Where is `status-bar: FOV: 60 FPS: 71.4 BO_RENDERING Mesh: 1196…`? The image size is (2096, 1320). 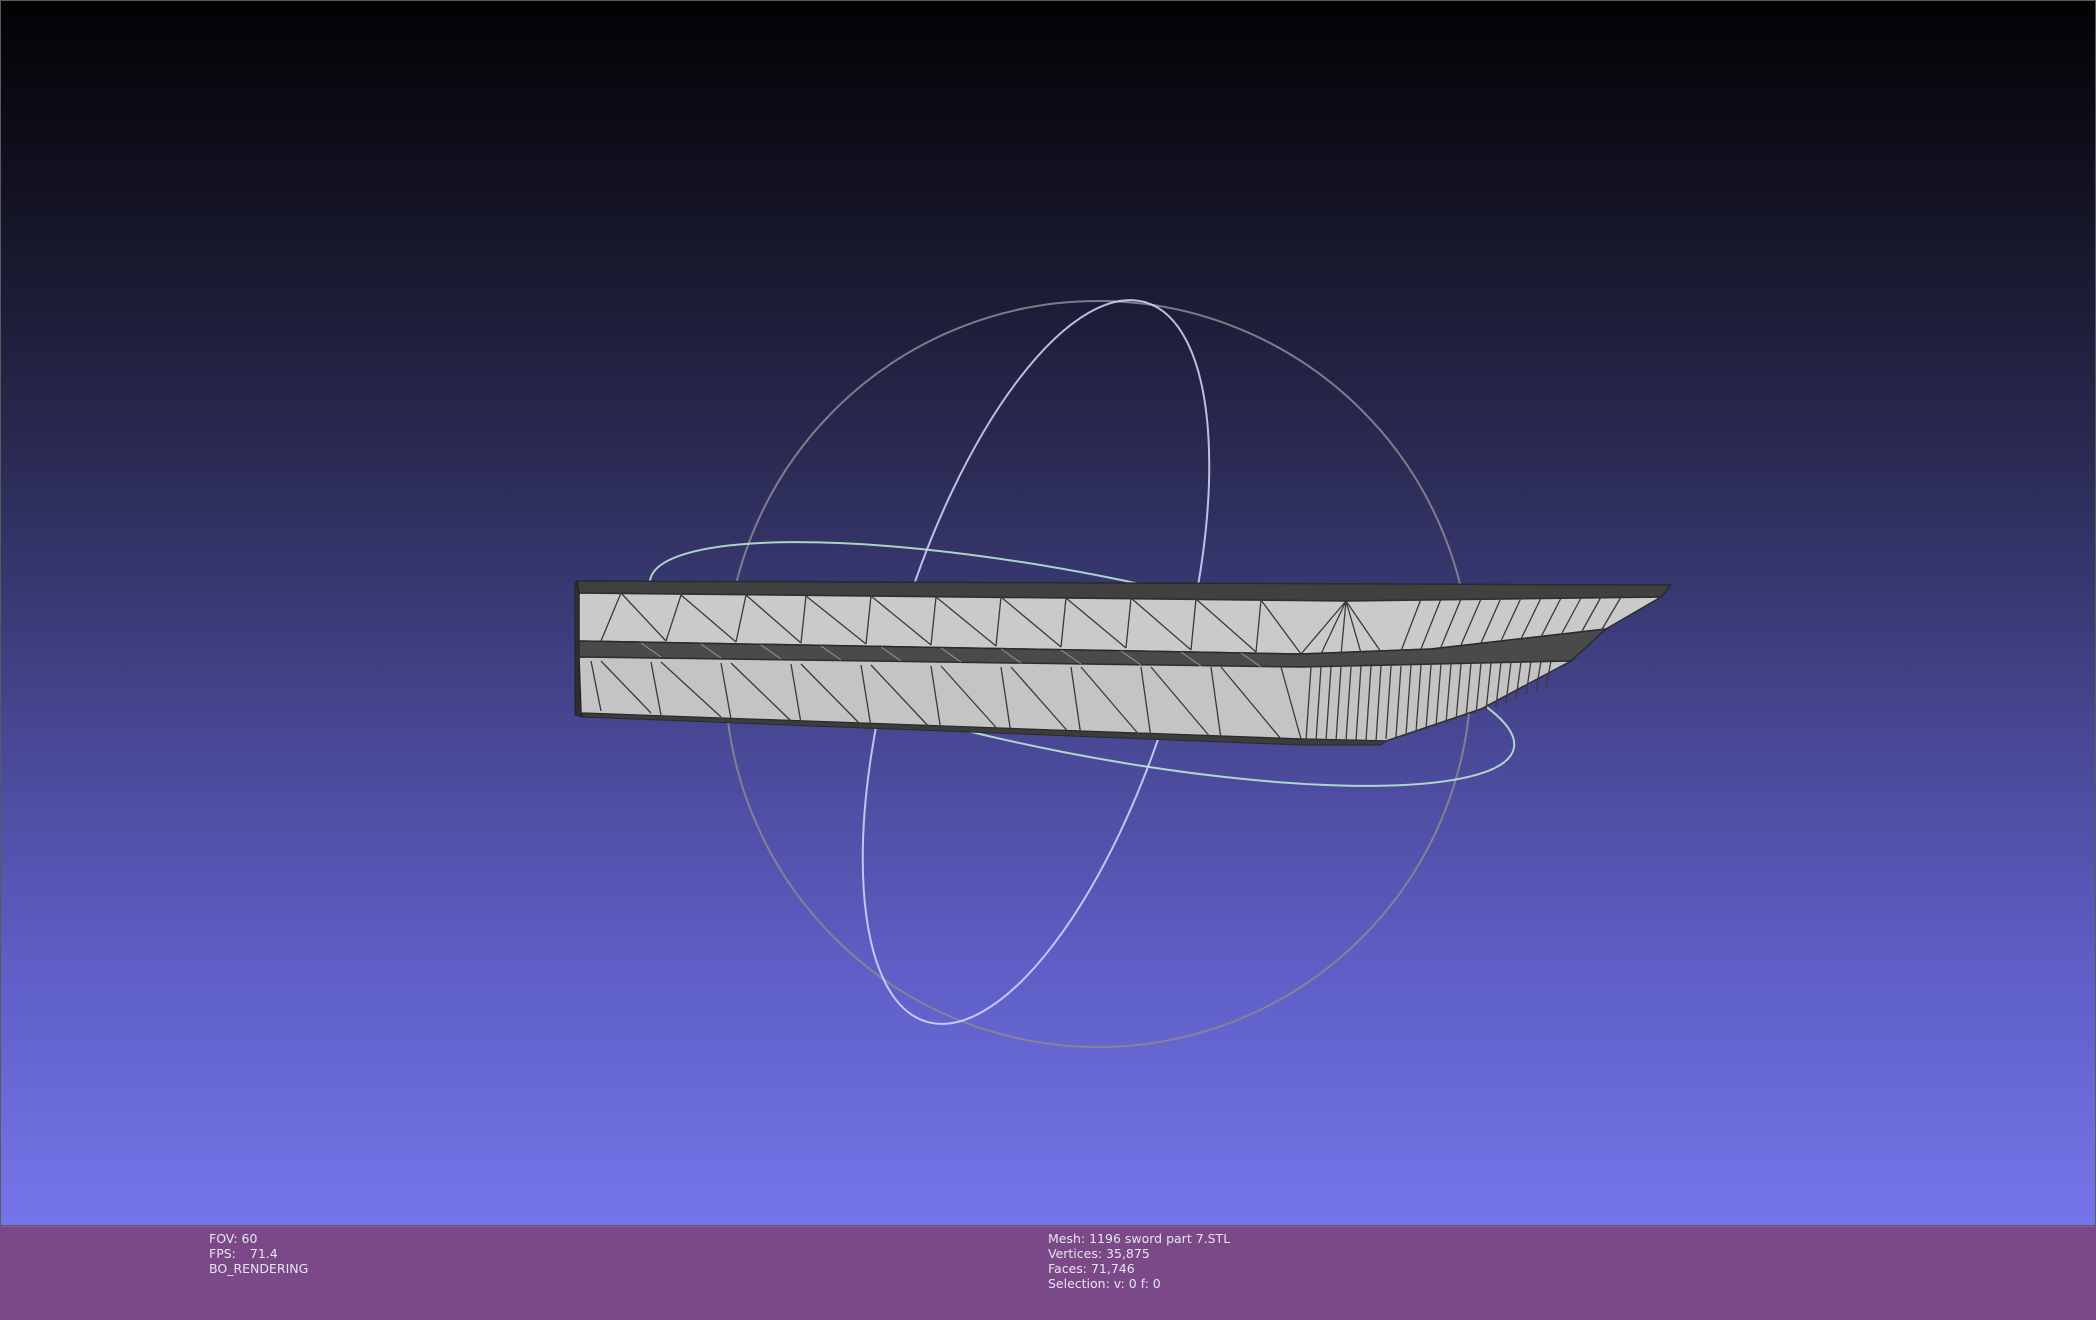 status-bar: FOV: 60 FPS: 71.4 BO_RENDERING Mesh: 1196… is located at coordinates (1048, 1273).